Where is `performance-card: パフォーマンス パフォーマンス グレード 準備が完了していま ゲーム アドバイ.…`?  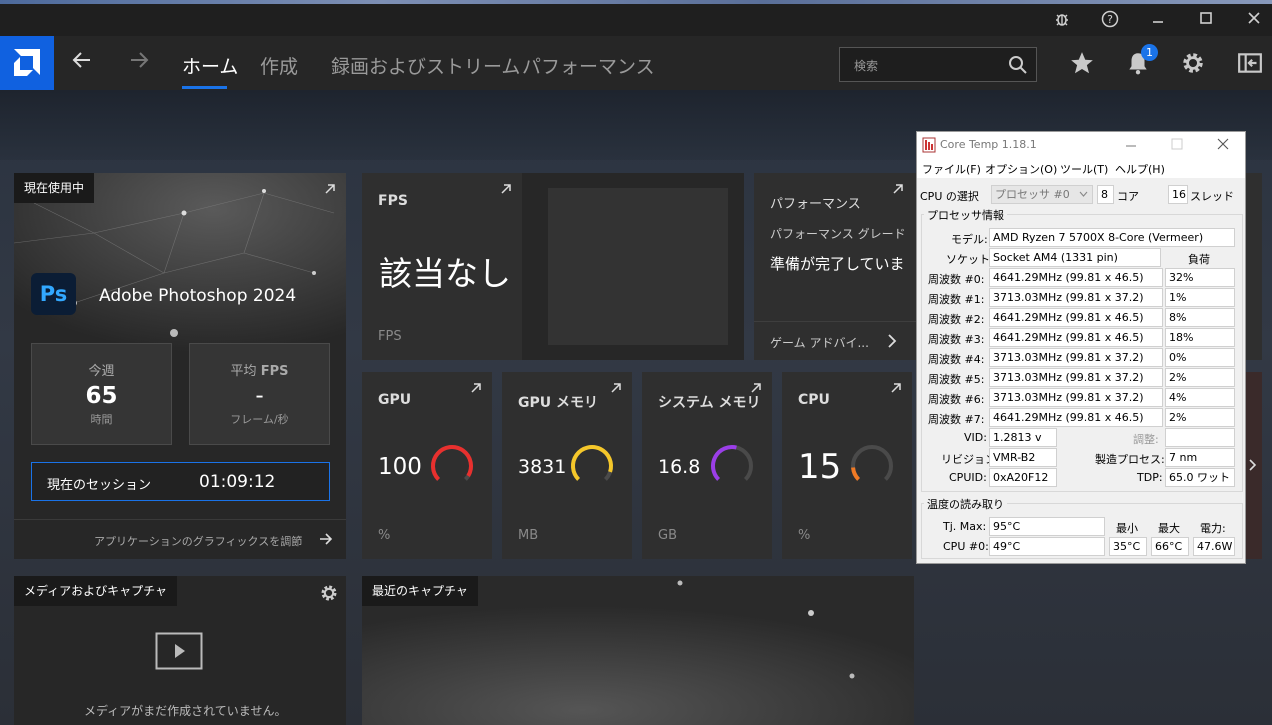
performance-card: パフォーマンス パフォーマンス グレード 準備が完了していま ゲーム アドバイ.… is located at coordinates (835, 266).